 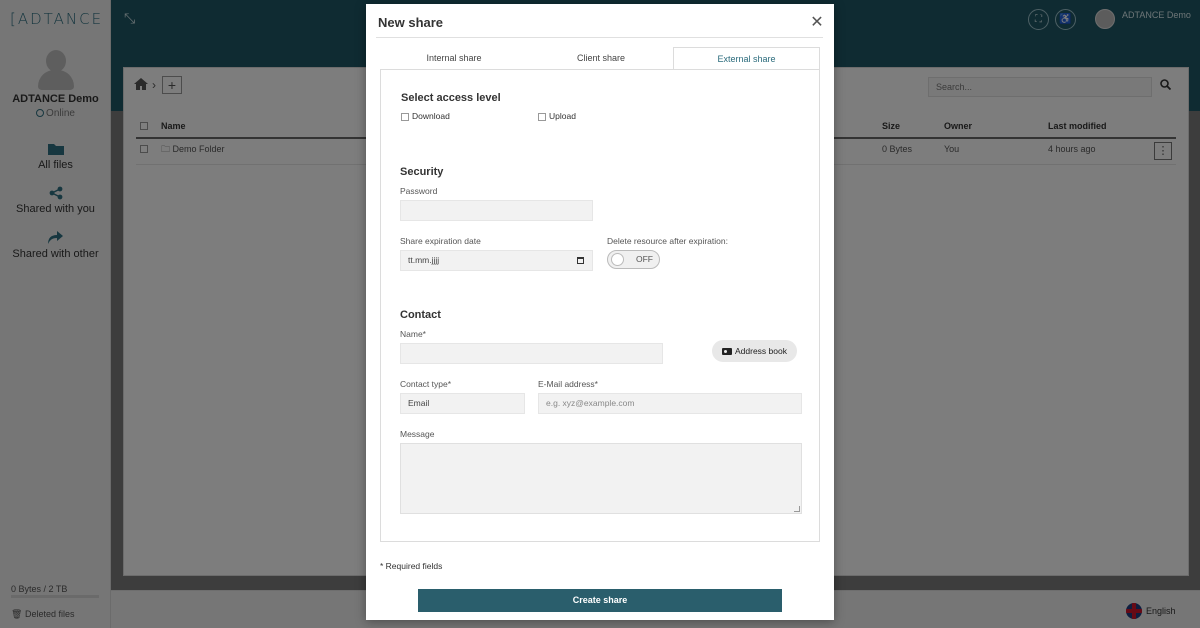 I want to click on password-label: Password, so click(x=419, y=191).